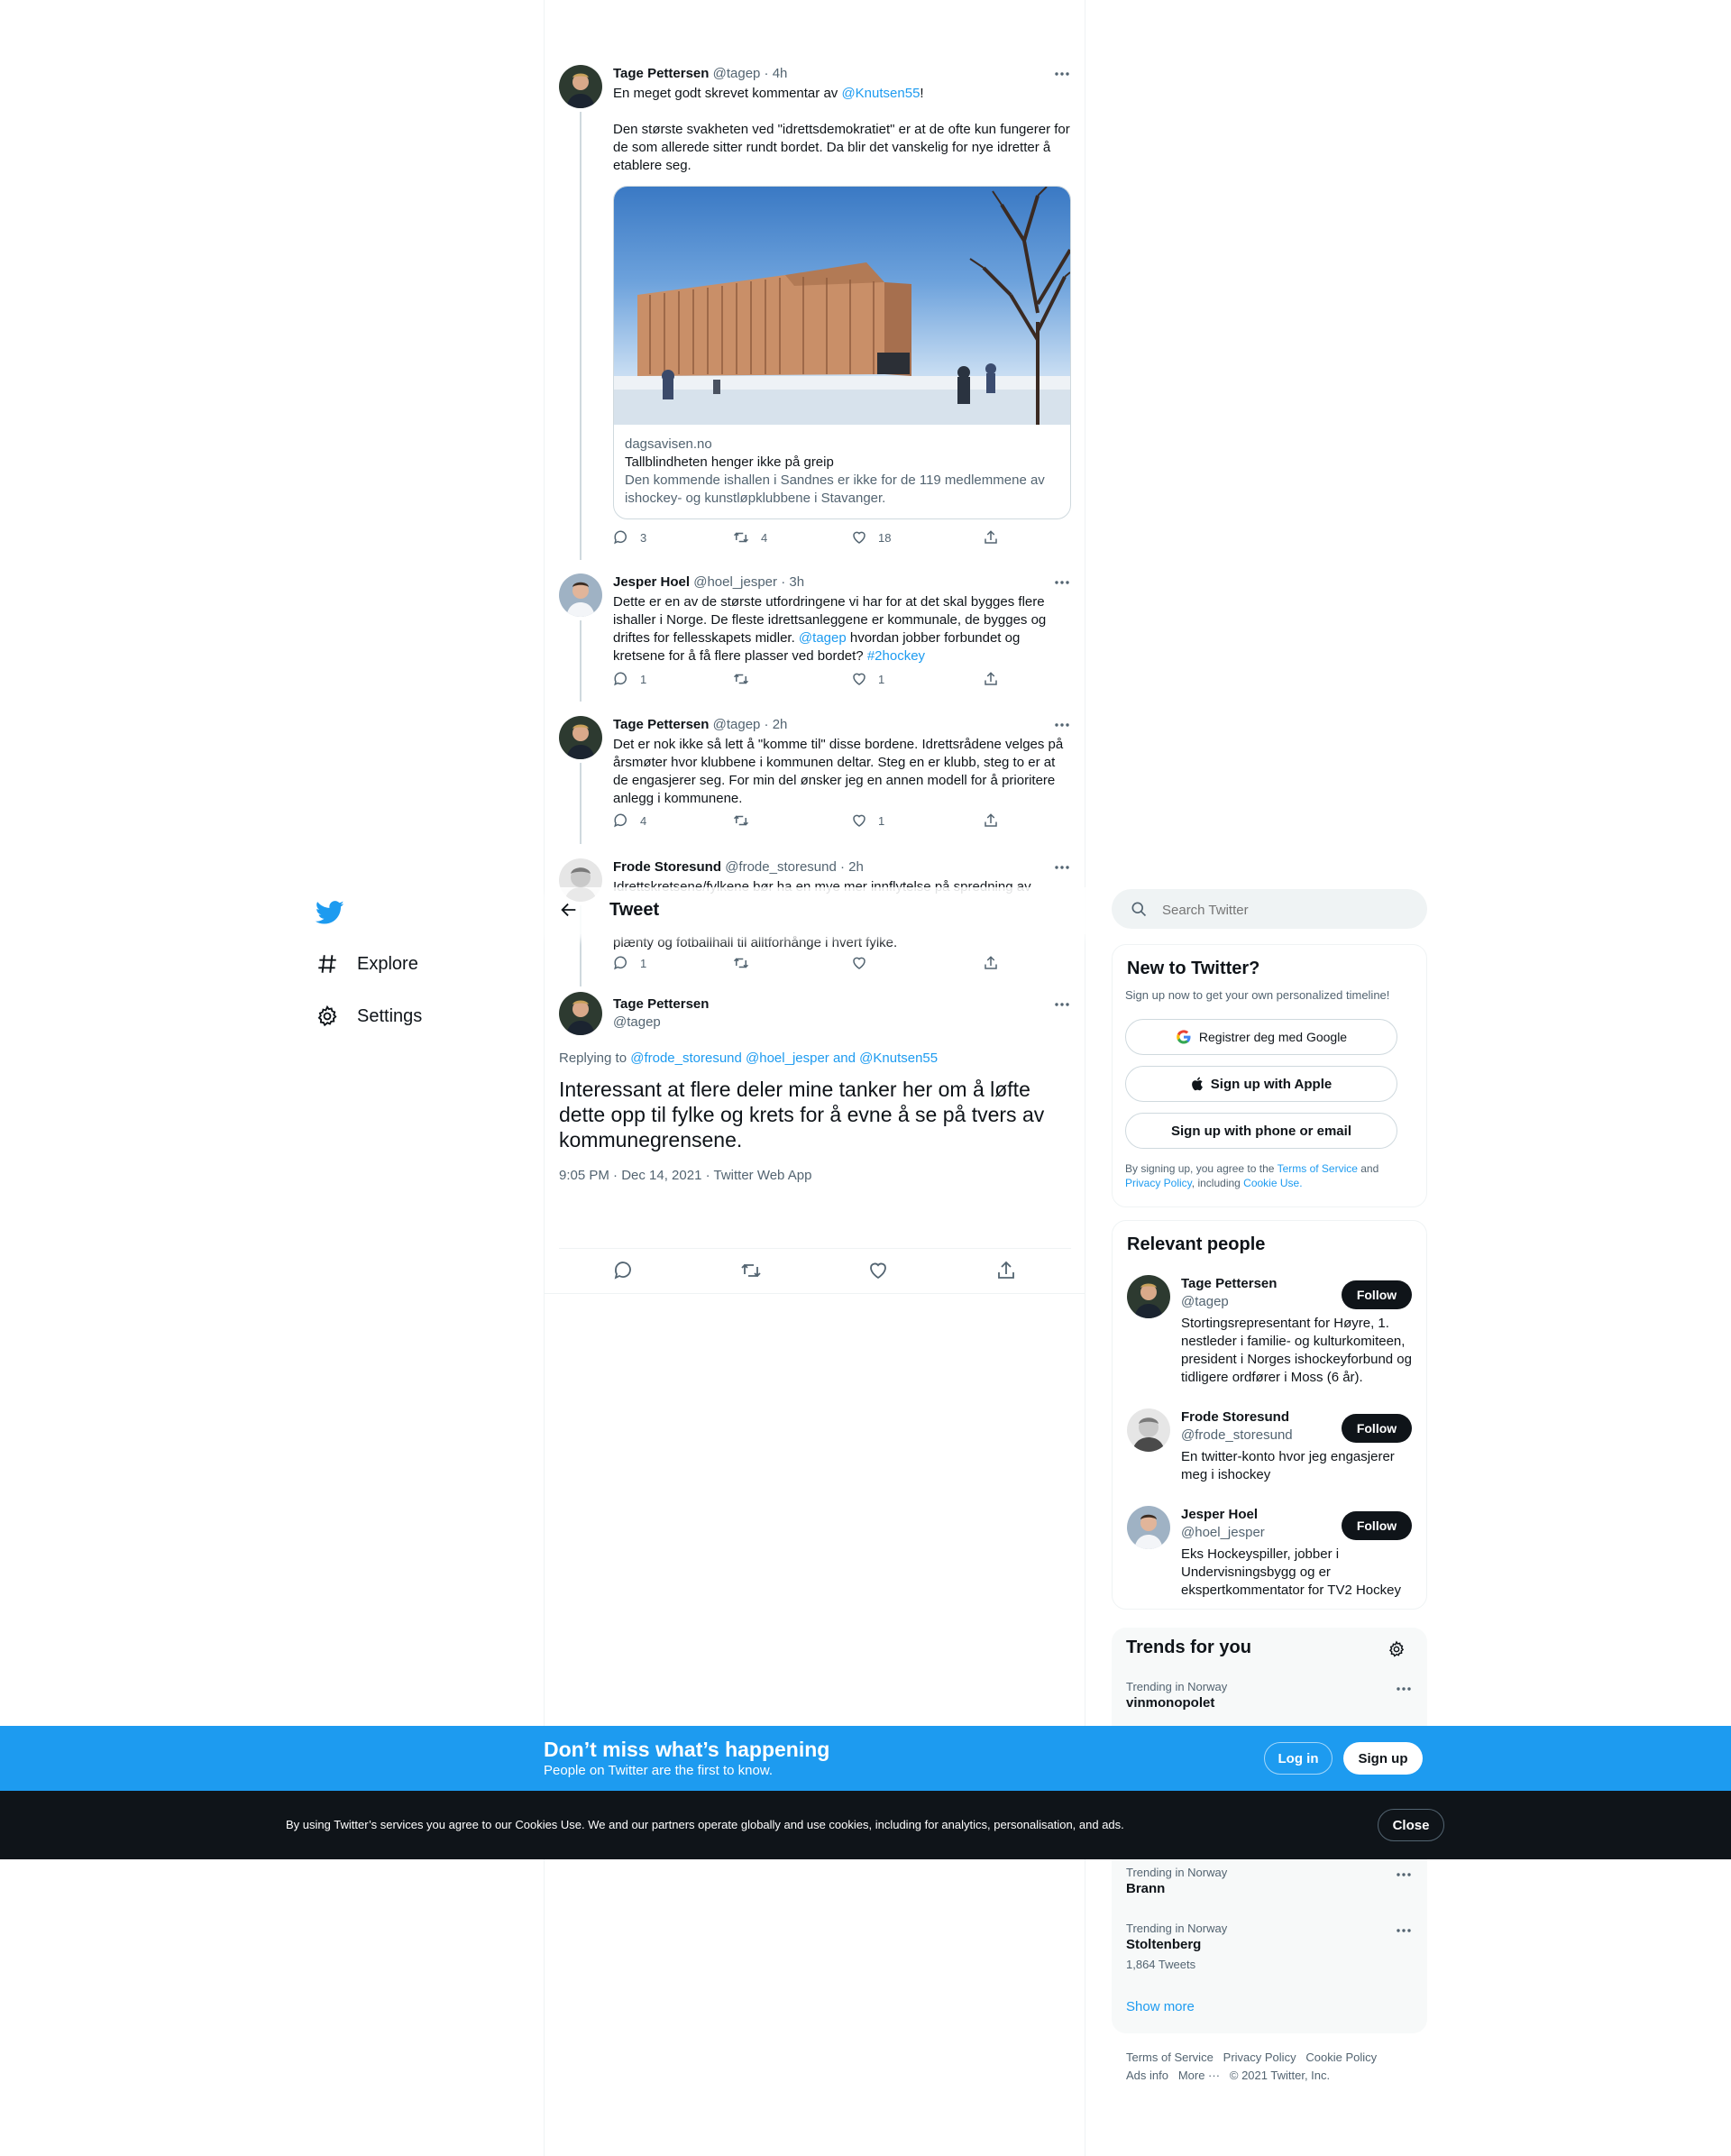  What do you see at coordinates (1260, 2057) in the screenshot?
I see `footer-link: Privacy Policy` at bounding box center [1260, 2057].